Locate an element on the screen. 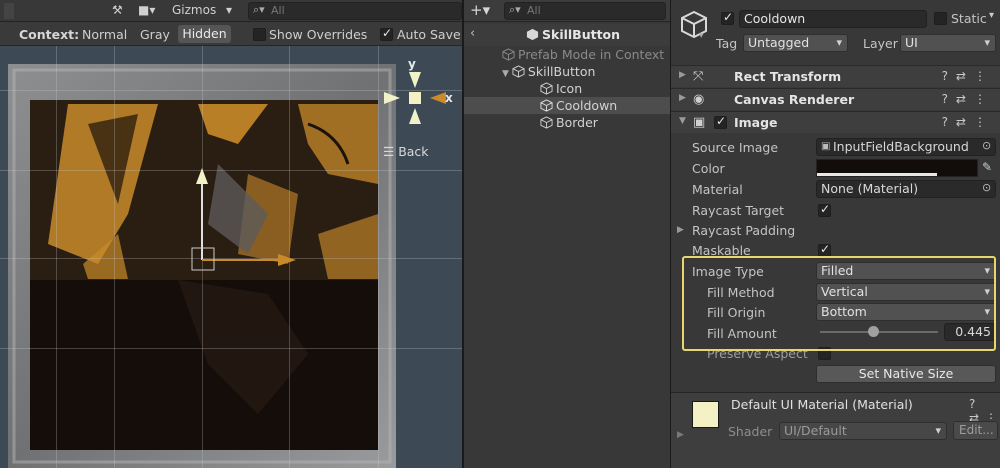 The width and height of the screenshot is (1000, 468). eye-icon: ◉ is located at coordinates (699, 99).